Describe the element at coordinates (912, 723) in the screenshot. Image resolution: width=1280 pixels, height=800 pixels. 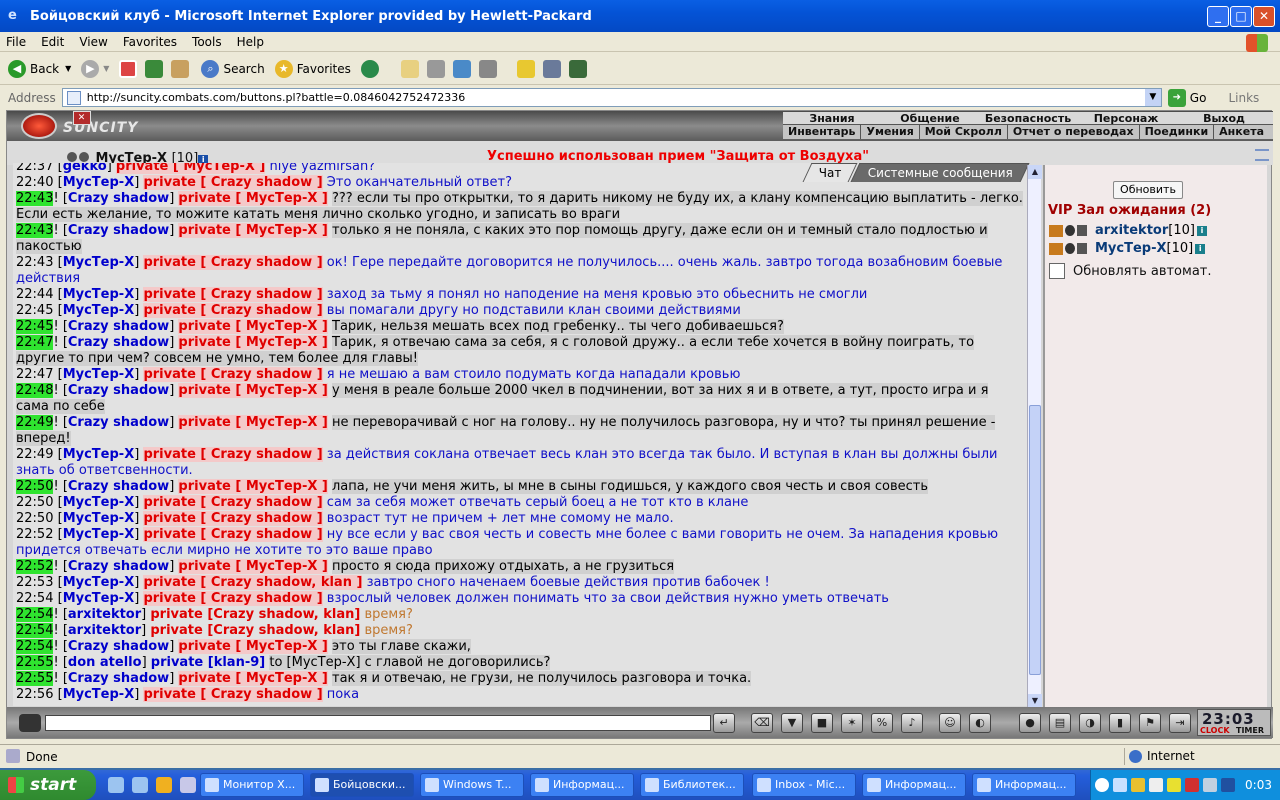
I see `sound-icon: ♪` at that location.